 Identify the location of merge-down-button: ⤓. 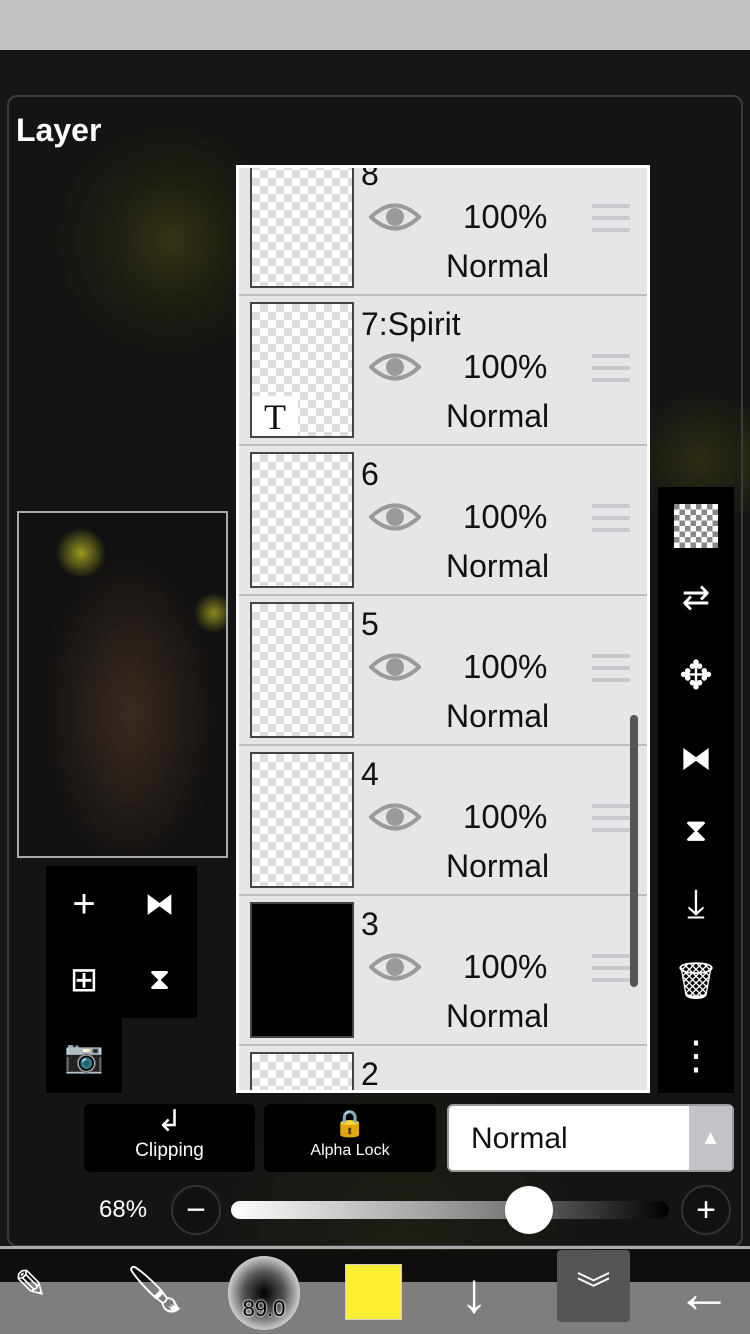
(696, 904).